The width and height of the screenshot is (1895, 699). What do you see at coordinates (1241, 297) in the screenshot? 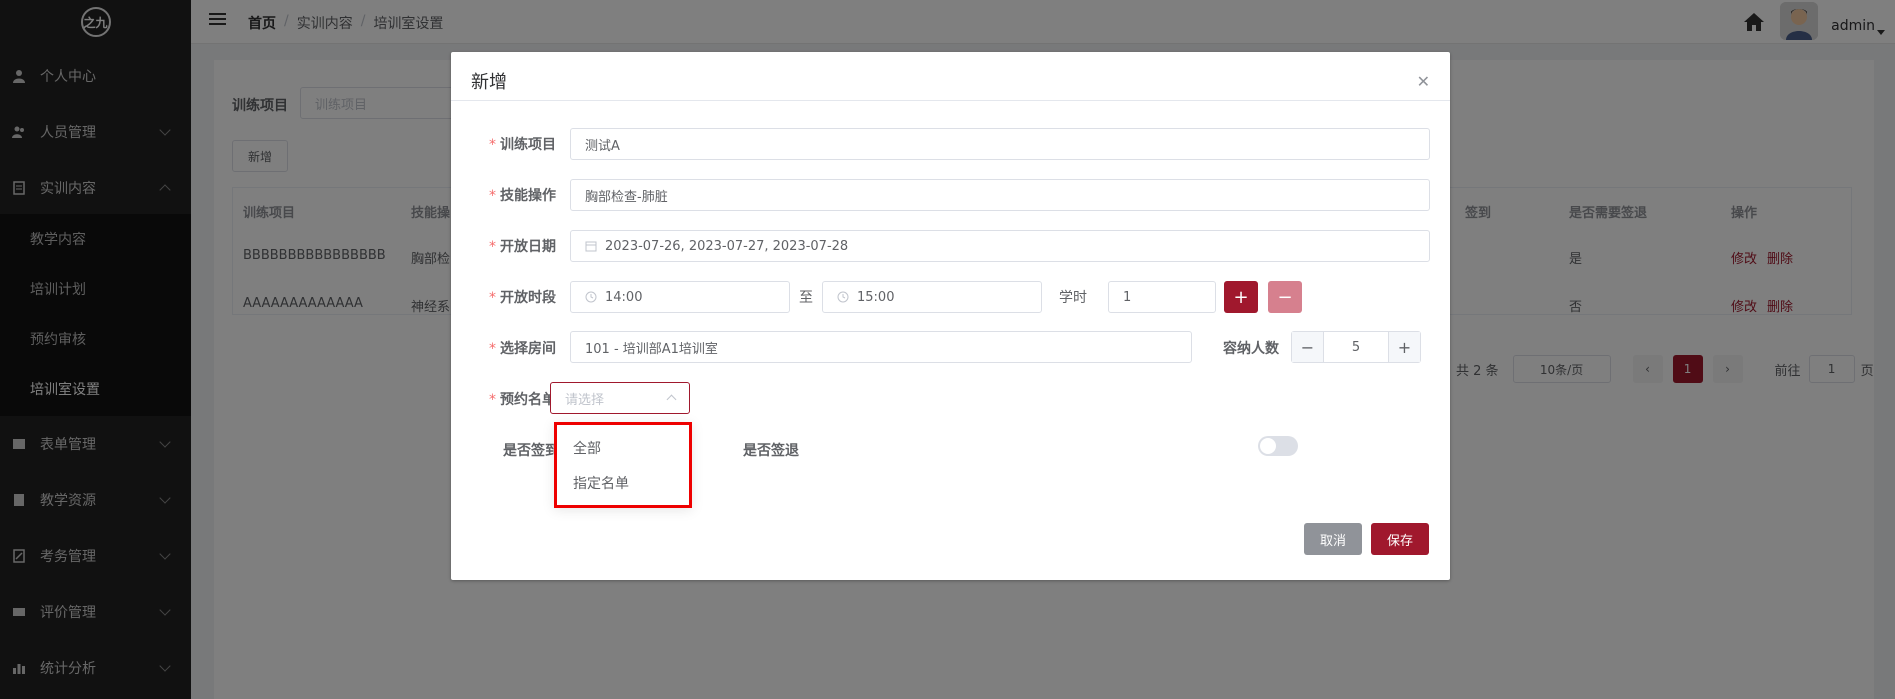
I see `add-period-button: +` at bounding box center [1241, 297].